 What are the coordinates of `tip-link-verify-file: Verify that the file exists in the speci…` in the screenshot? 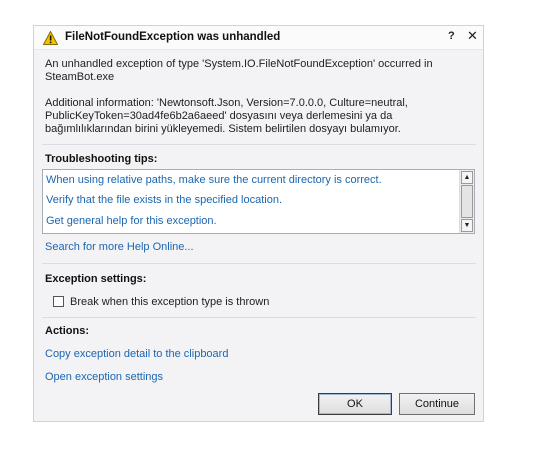 It's located at (164, 200).